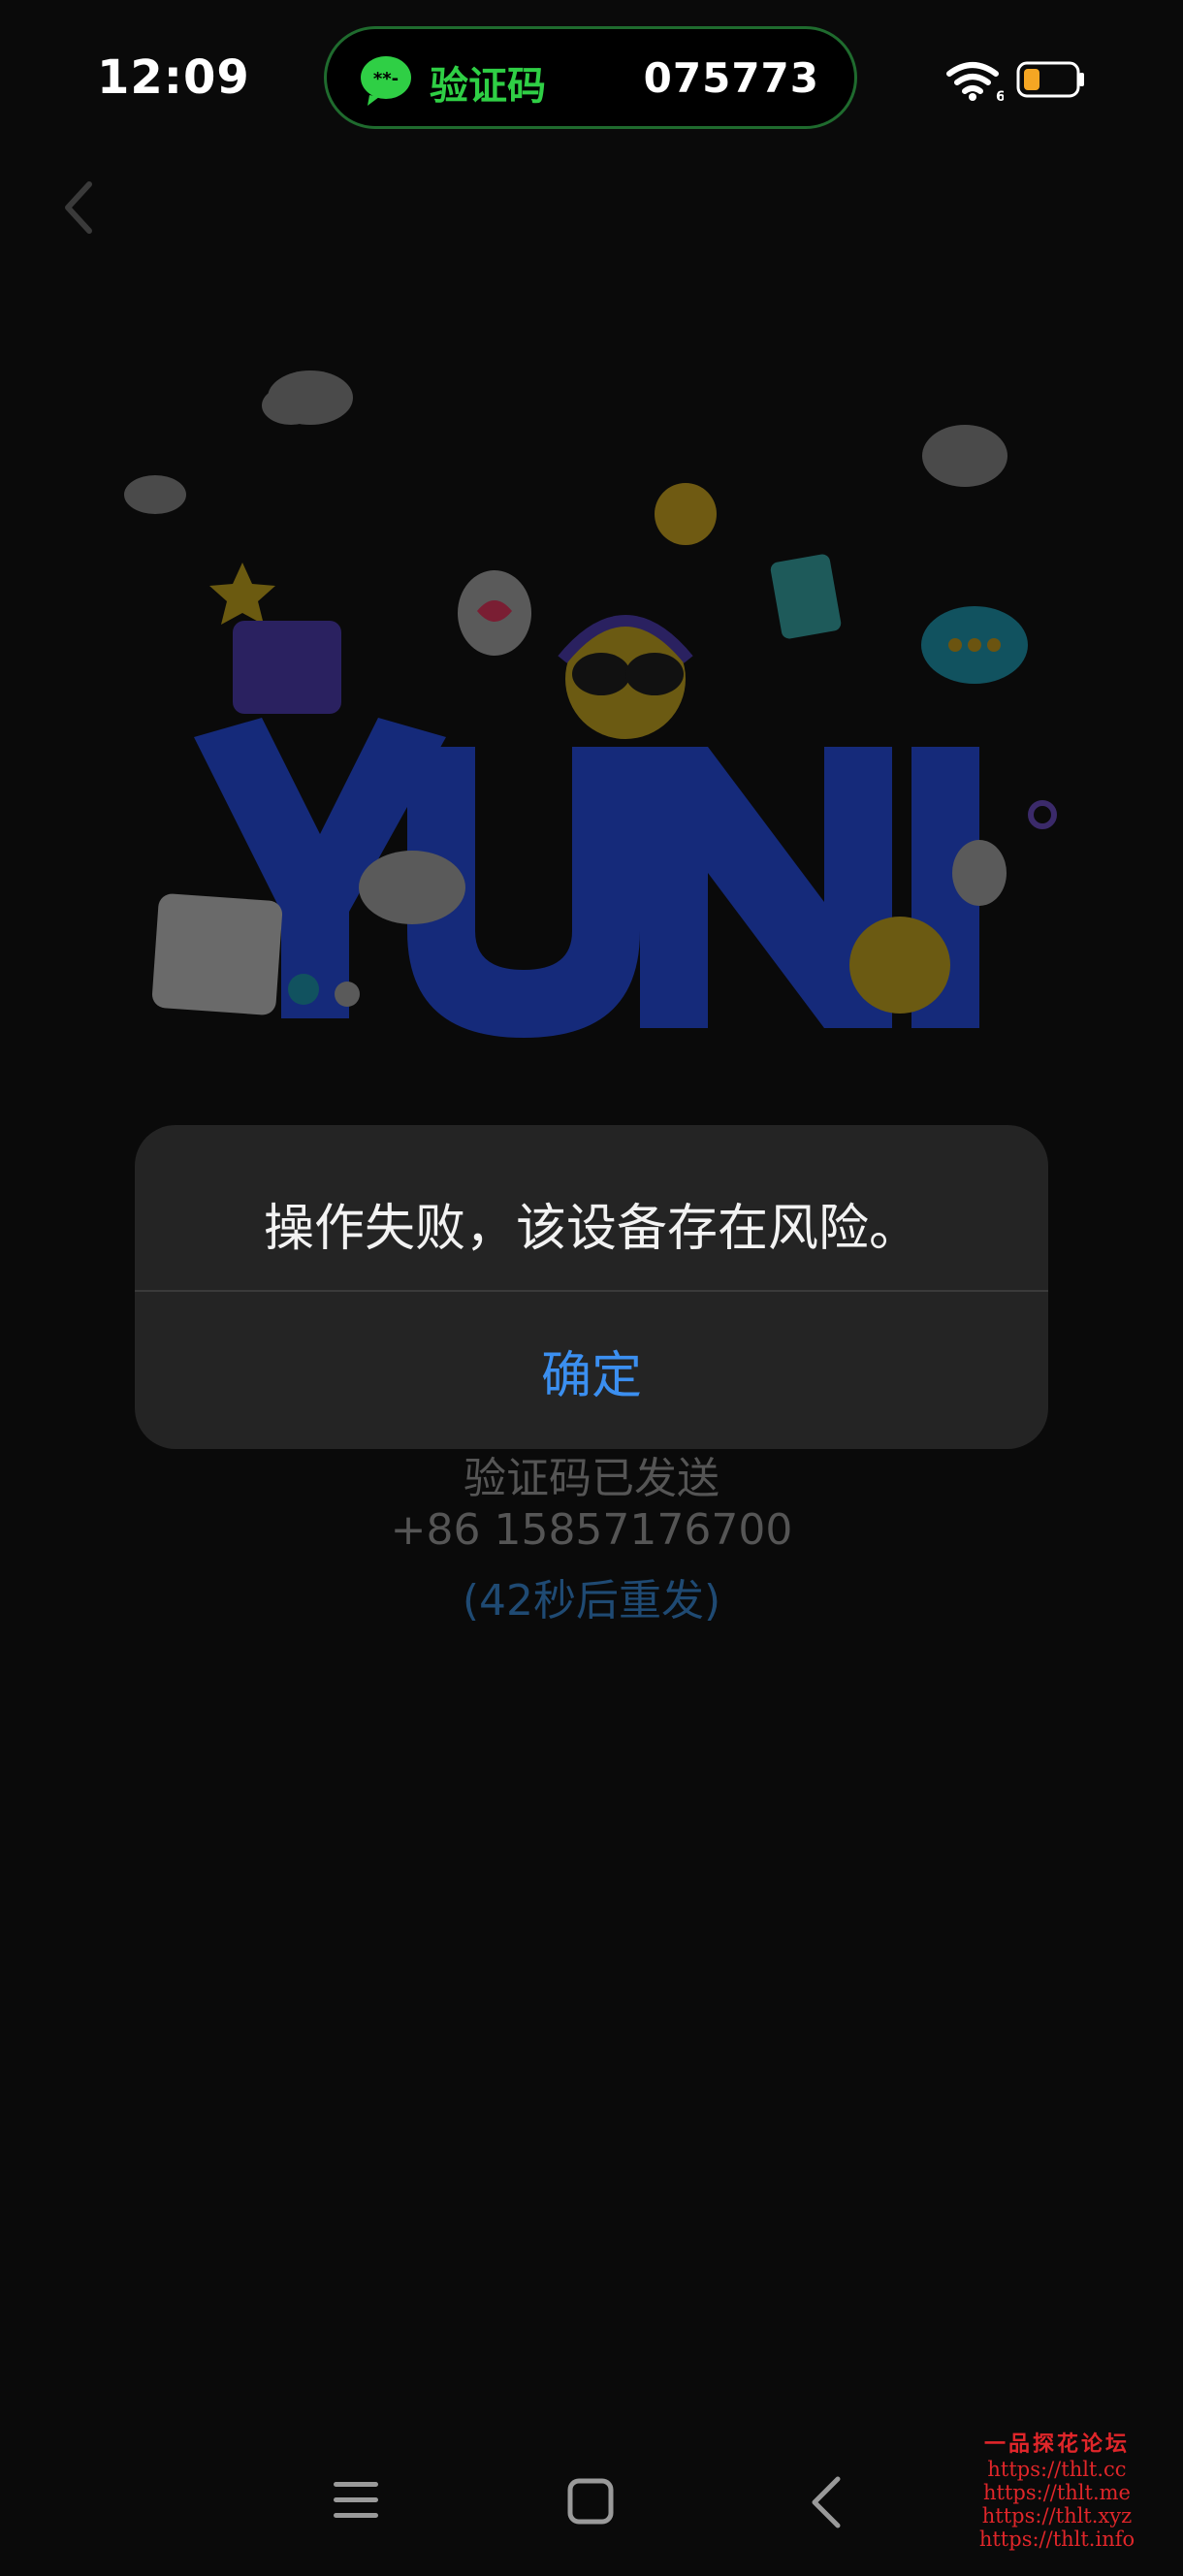 This screenshot has height=2576, width=1183. Describe the element at coordinates (591, 1478) in the screenshot. I see `code-sent-label: 验证码已发送` at that location.